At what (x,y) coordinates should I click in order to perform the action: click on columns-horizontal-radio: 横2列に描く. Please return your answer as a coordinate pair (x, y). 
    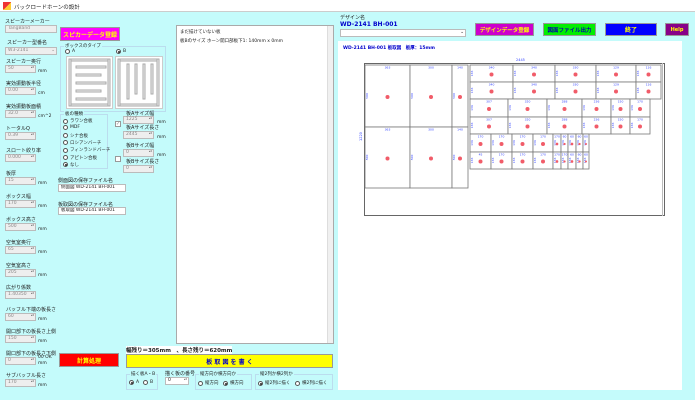
    Looking at the image, I should click on (311, 383).